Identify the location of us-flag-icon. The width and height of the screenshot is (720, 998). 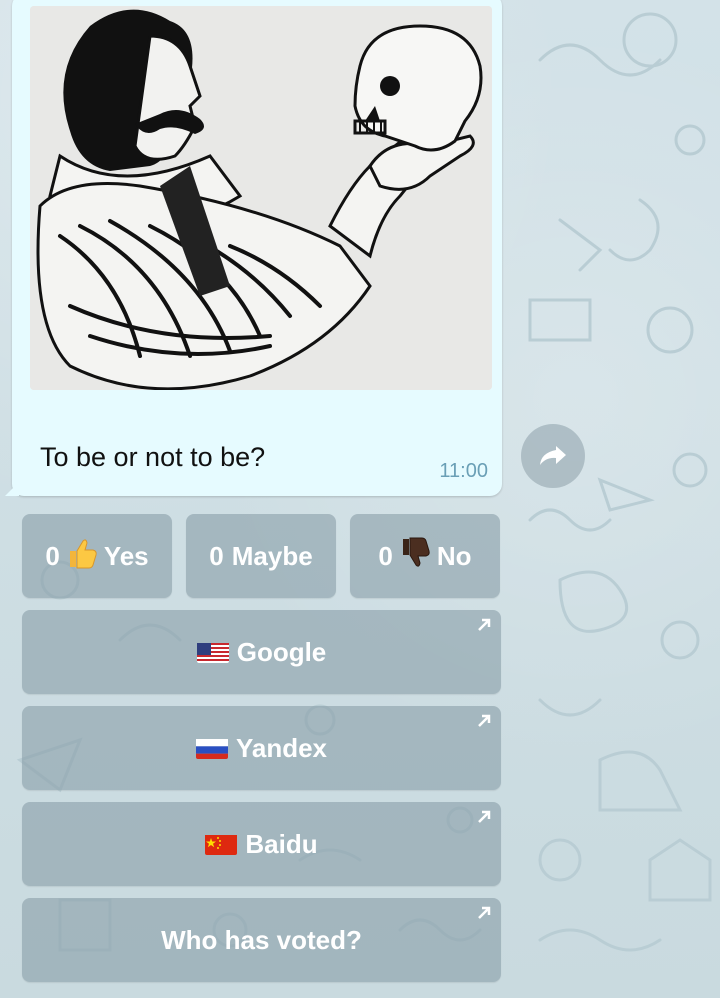
(212, 652).